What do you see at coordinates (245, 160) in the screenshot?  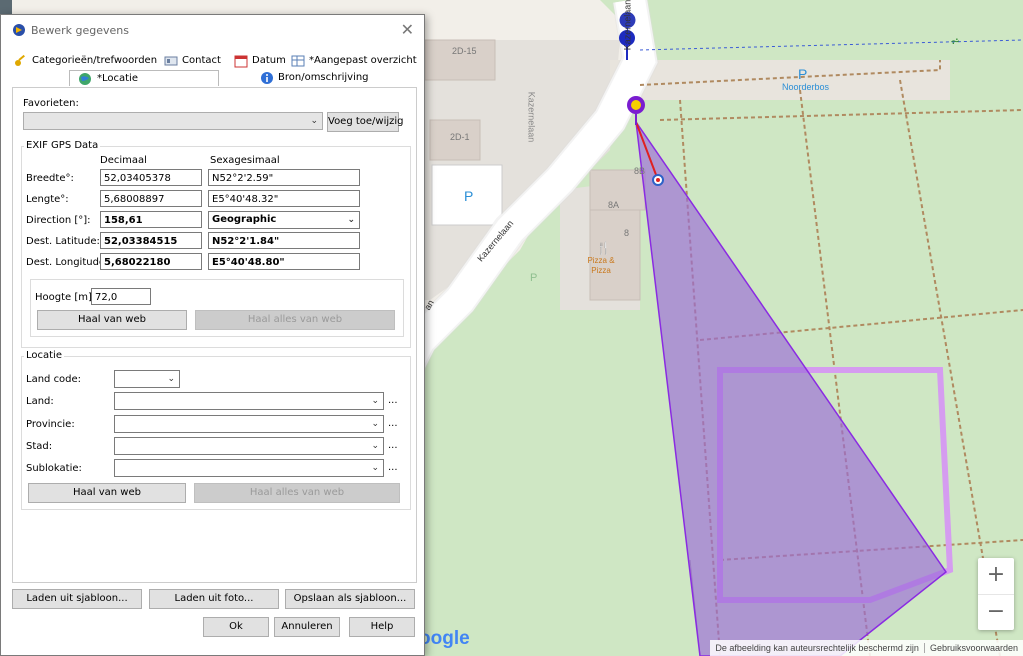 I see `sexagesimal-column-header: Sexagesimaal` at bounding box center [245, 160].